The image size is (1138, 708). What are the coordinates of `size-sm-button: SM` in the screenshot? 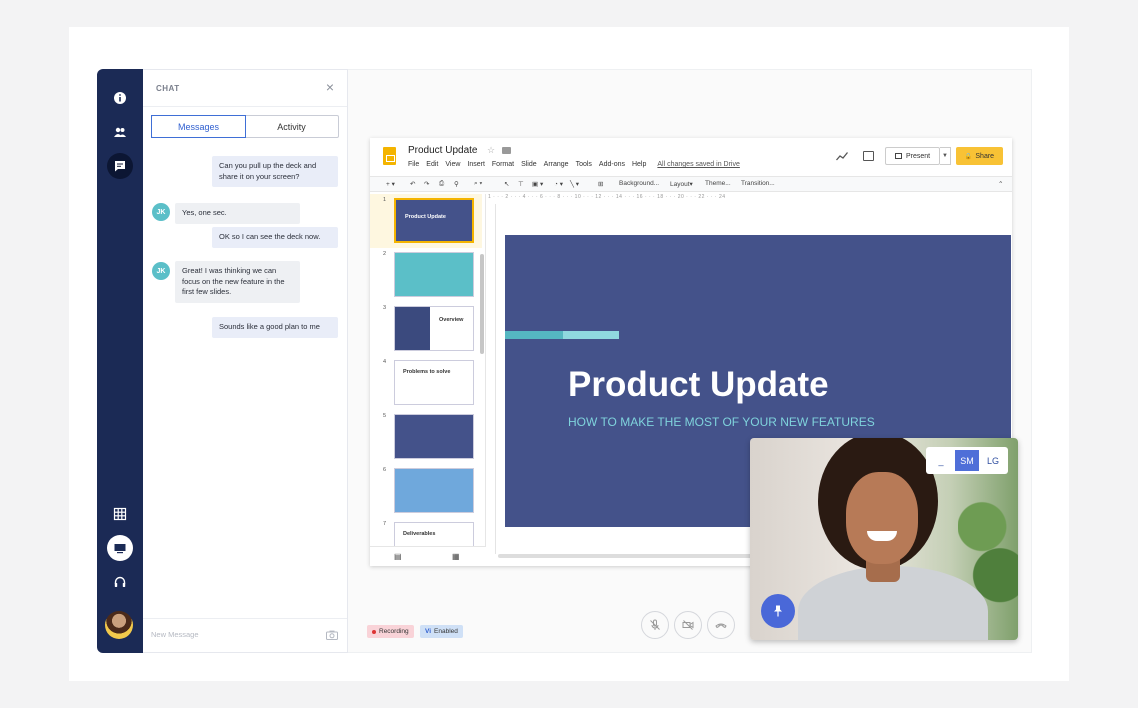 It's located at (967, 460).